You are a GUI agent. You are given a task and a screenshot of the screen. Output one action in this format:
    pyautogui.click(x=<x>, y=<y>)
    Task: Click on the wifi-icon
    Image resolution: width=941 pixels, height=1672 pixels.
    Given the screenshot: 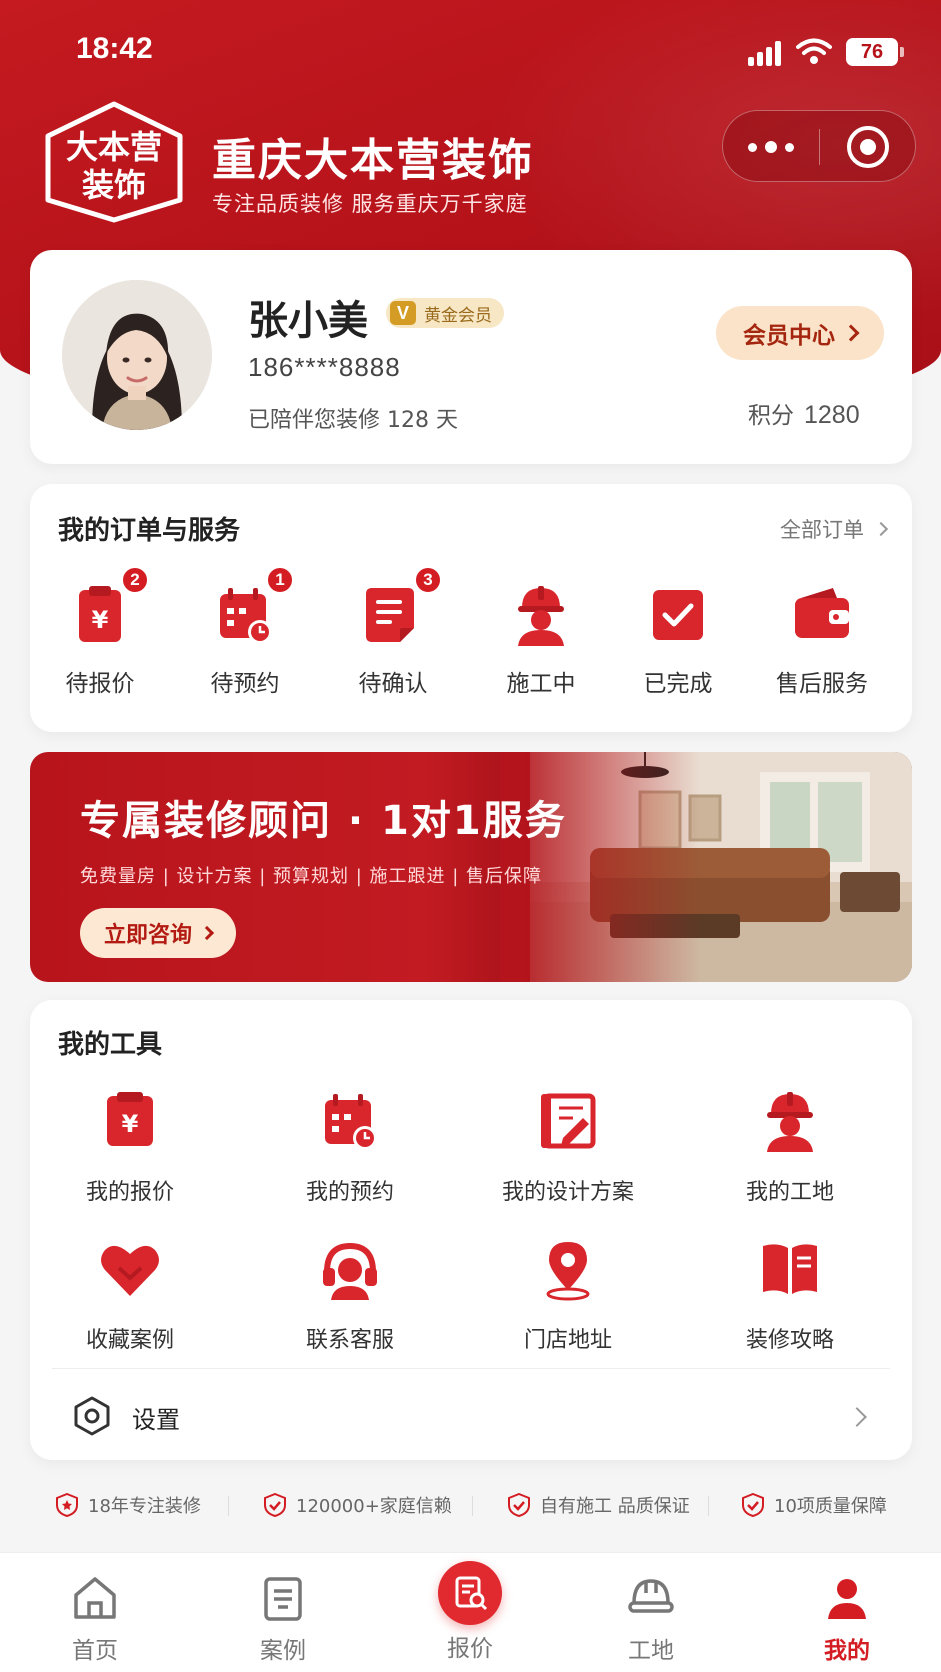 What is the action you would take?
    pyautogui.click(x=814, y=51)
    